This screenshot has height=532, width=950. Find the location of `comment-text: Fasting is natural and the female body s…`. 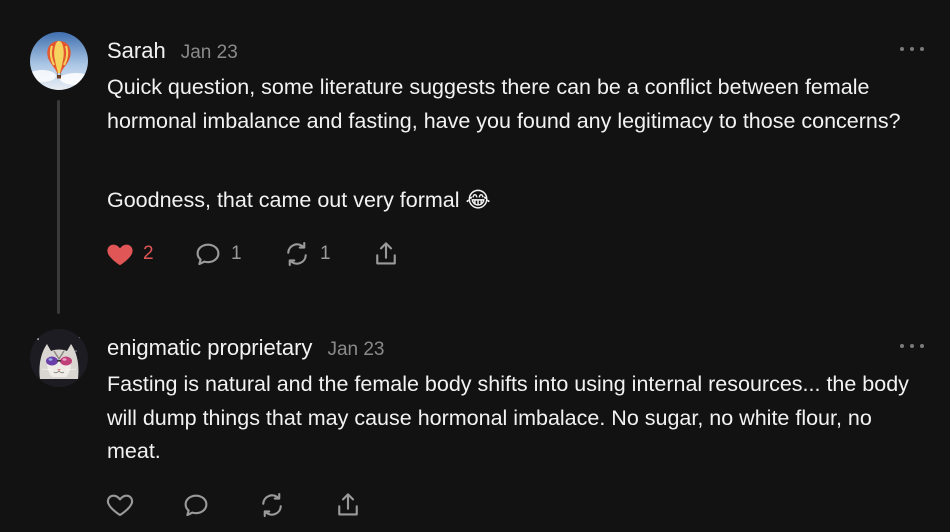

comment-text: Fasting is natural and the female body s… is located at coordinates (508, 417).